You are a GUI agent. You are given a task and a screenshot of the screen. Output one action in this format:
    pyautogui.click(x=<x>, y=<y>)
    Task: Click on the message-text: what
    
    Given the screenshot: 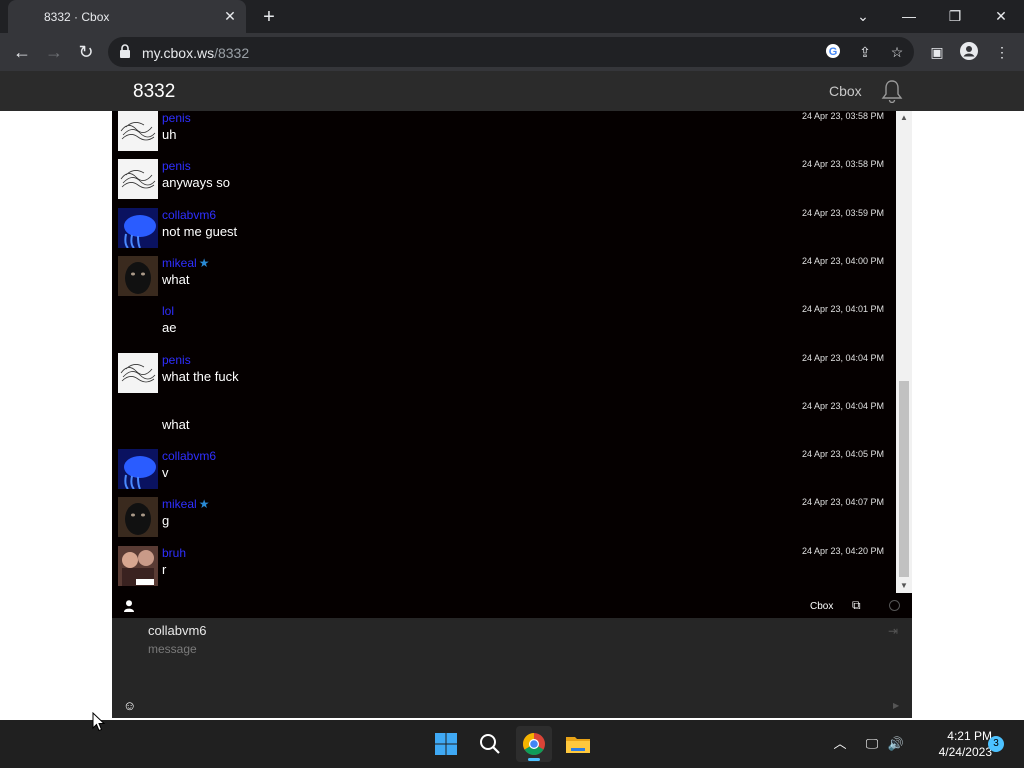 What is the action you would take?
    pyautogui.click(x=176, y=279)
    